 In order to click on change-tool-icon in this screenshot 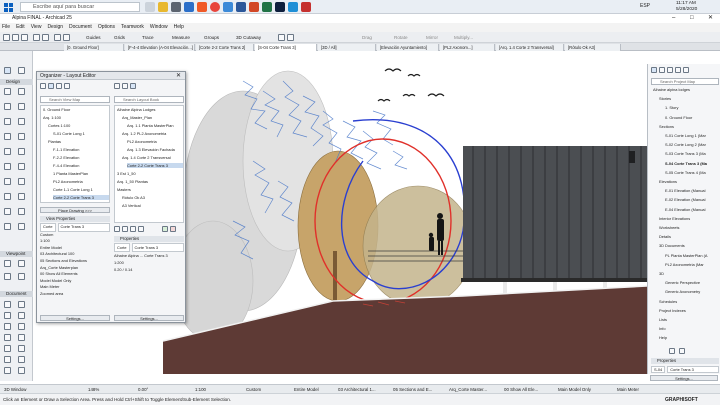, I will do `click(21, 370)`.